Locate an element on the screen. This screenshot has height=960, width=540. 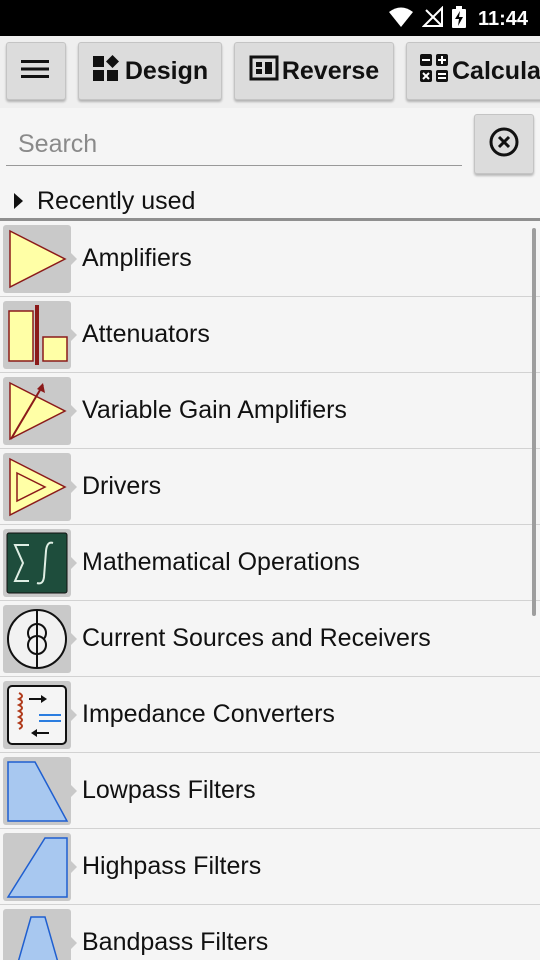
lowpass-filter-icon is located at coordinates (40, 790).